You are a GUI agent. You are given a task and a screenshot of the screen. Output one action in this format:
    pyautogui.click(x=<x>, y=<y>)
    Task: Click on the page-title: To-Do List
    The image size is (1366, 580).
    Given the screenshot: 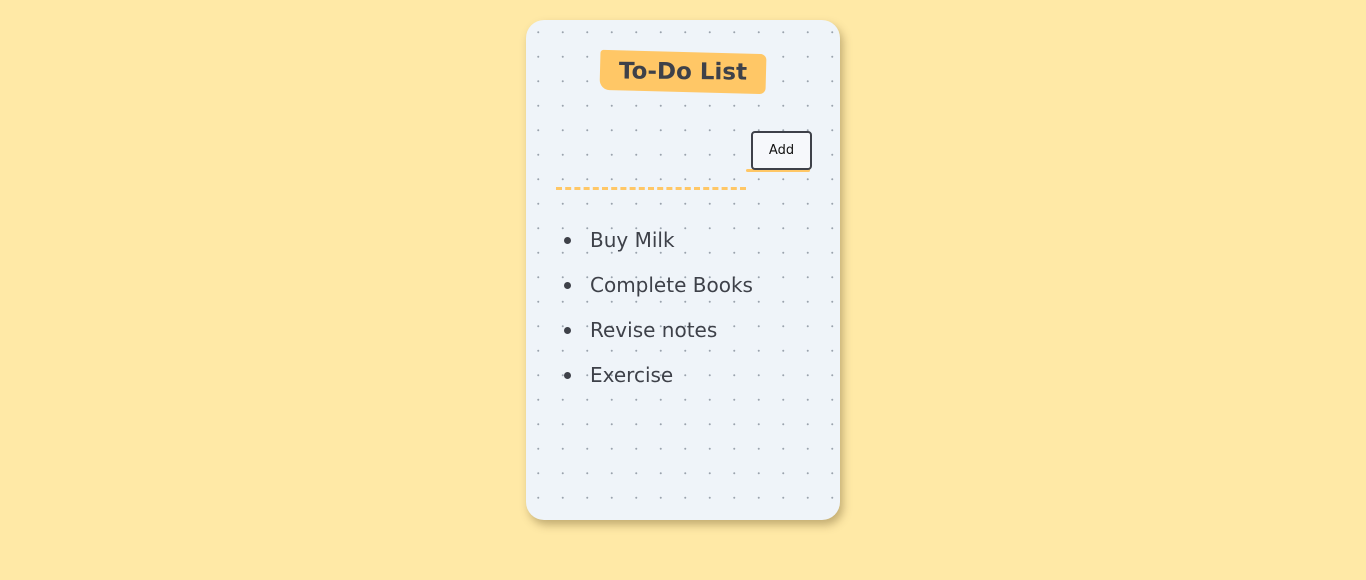 What is the action you would take?
    pyautogui.click(x=683, y=72)
    